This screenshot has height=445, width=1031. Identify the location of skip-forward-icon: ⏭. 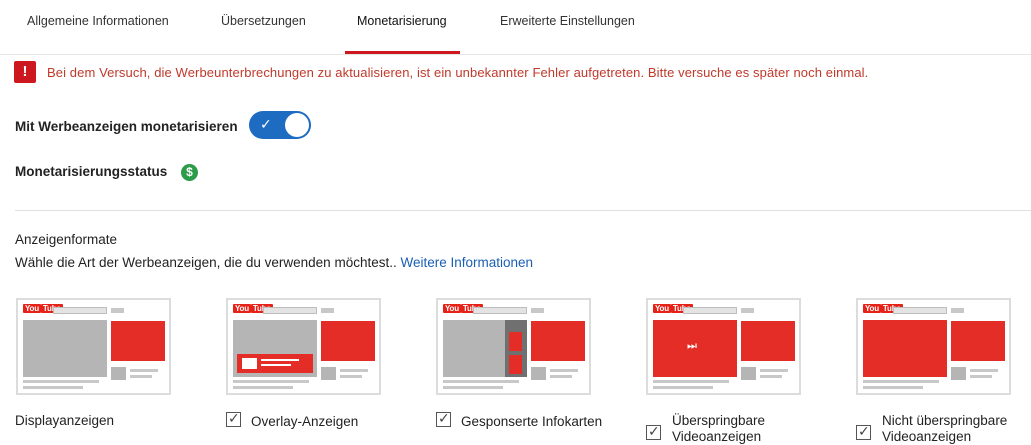
(692, 346).